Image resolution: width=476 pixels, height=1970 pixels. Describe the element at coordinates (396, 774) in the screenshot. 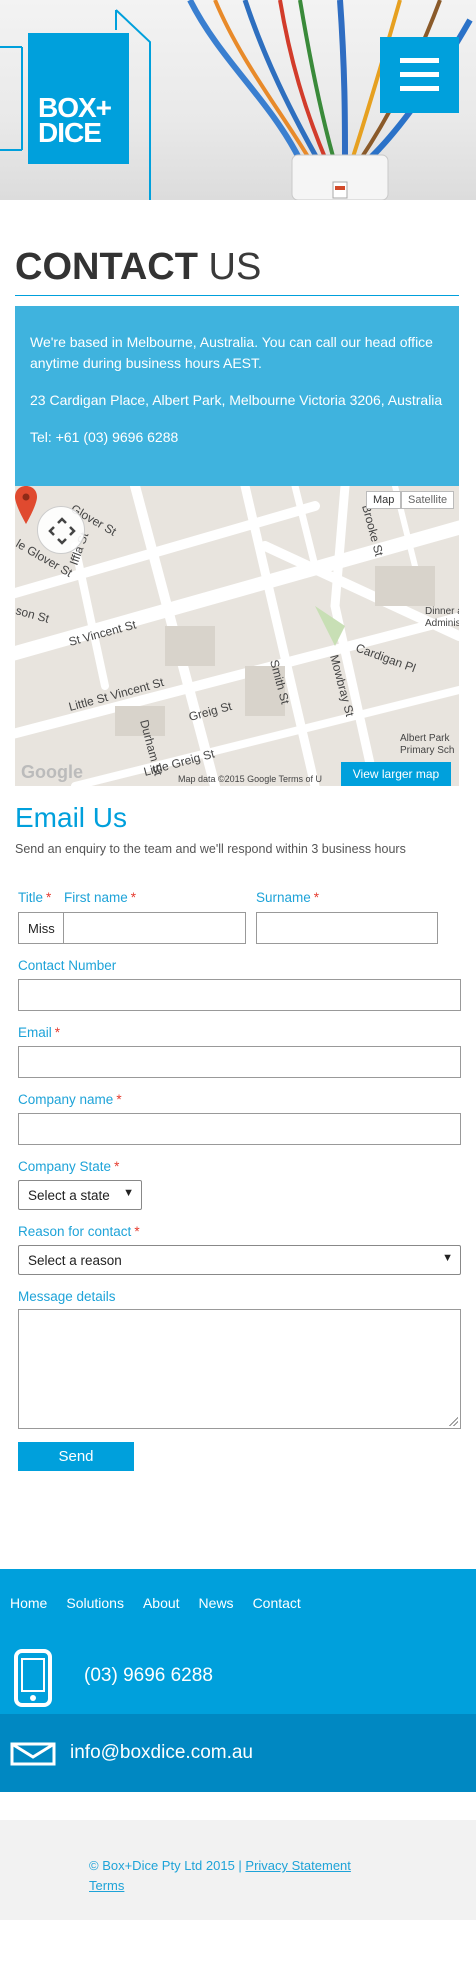

I see `view-larger-map-link: View larger map` at that location.